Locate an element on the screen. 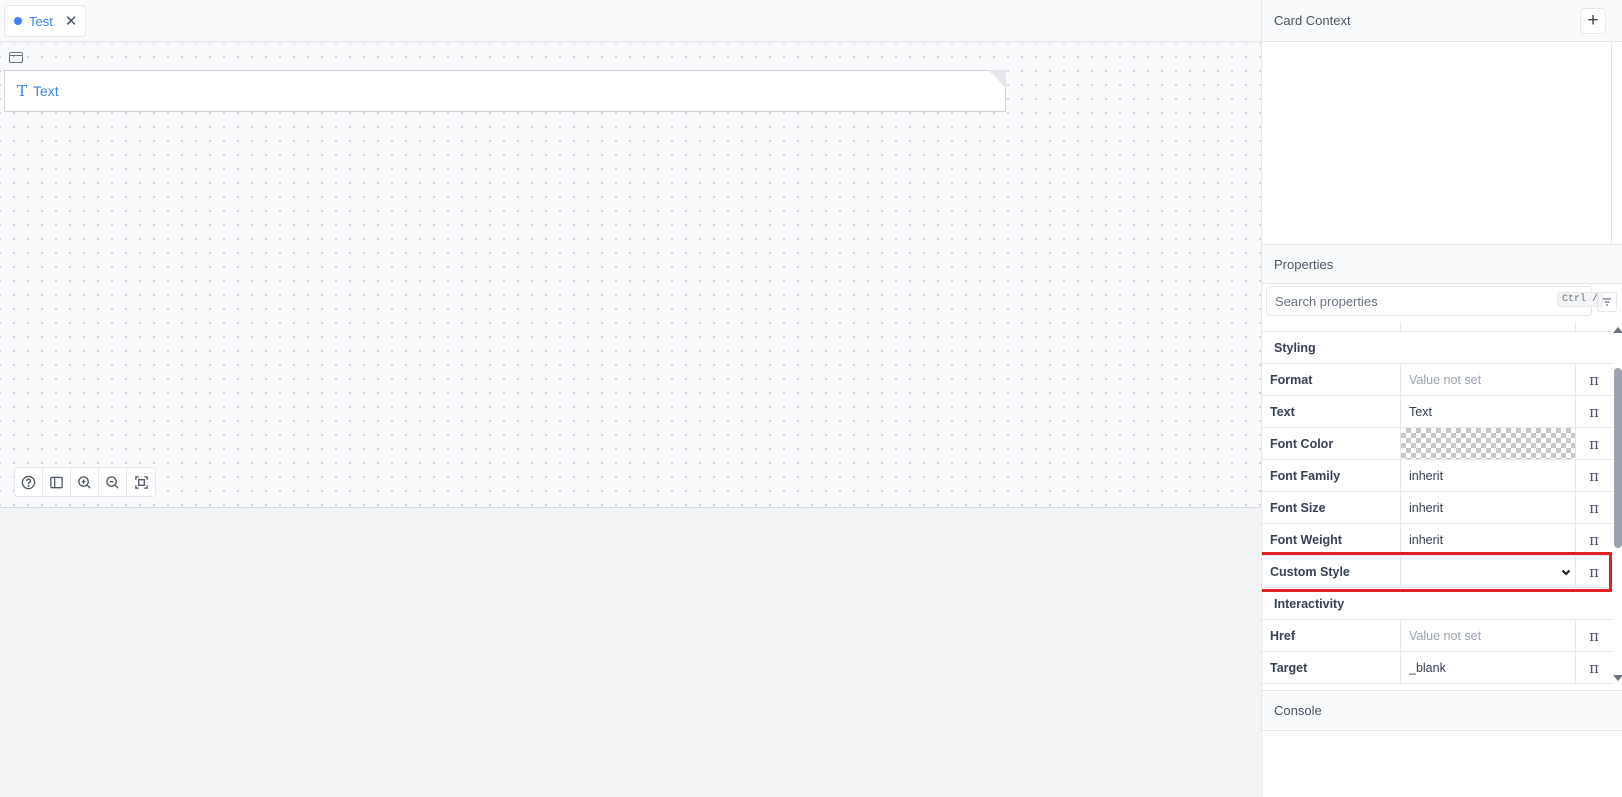 The width and height of the screenshot is (1622, 797). property-label: Href is located at coordinates (1331, 635).